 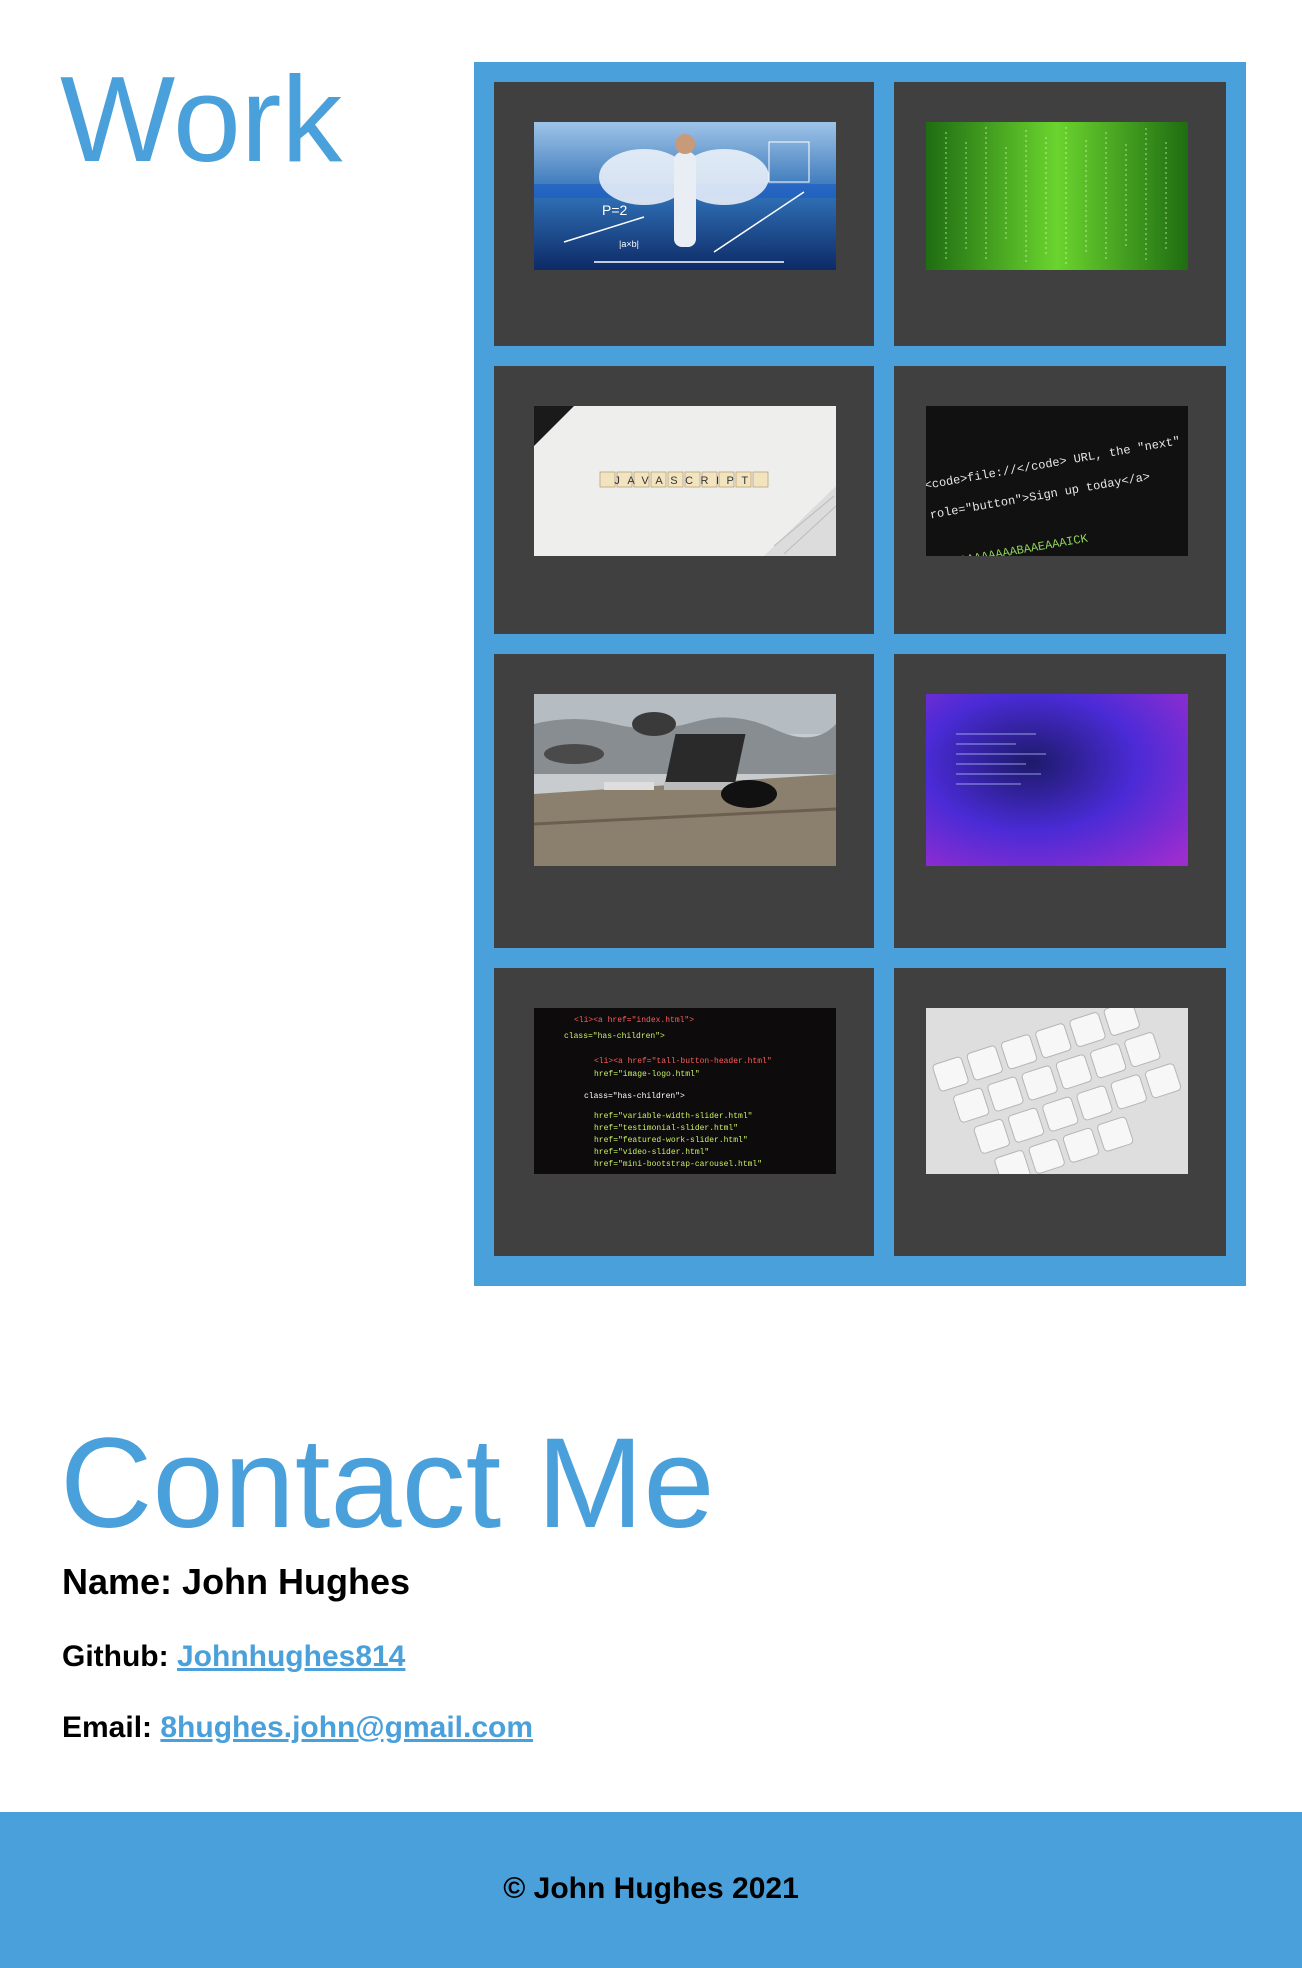 What do you see at coordinates (346, 1727) in the screenshot?
I see `email-link: 8hughes.john@gmail.com` at bounding box center [346, 1727].